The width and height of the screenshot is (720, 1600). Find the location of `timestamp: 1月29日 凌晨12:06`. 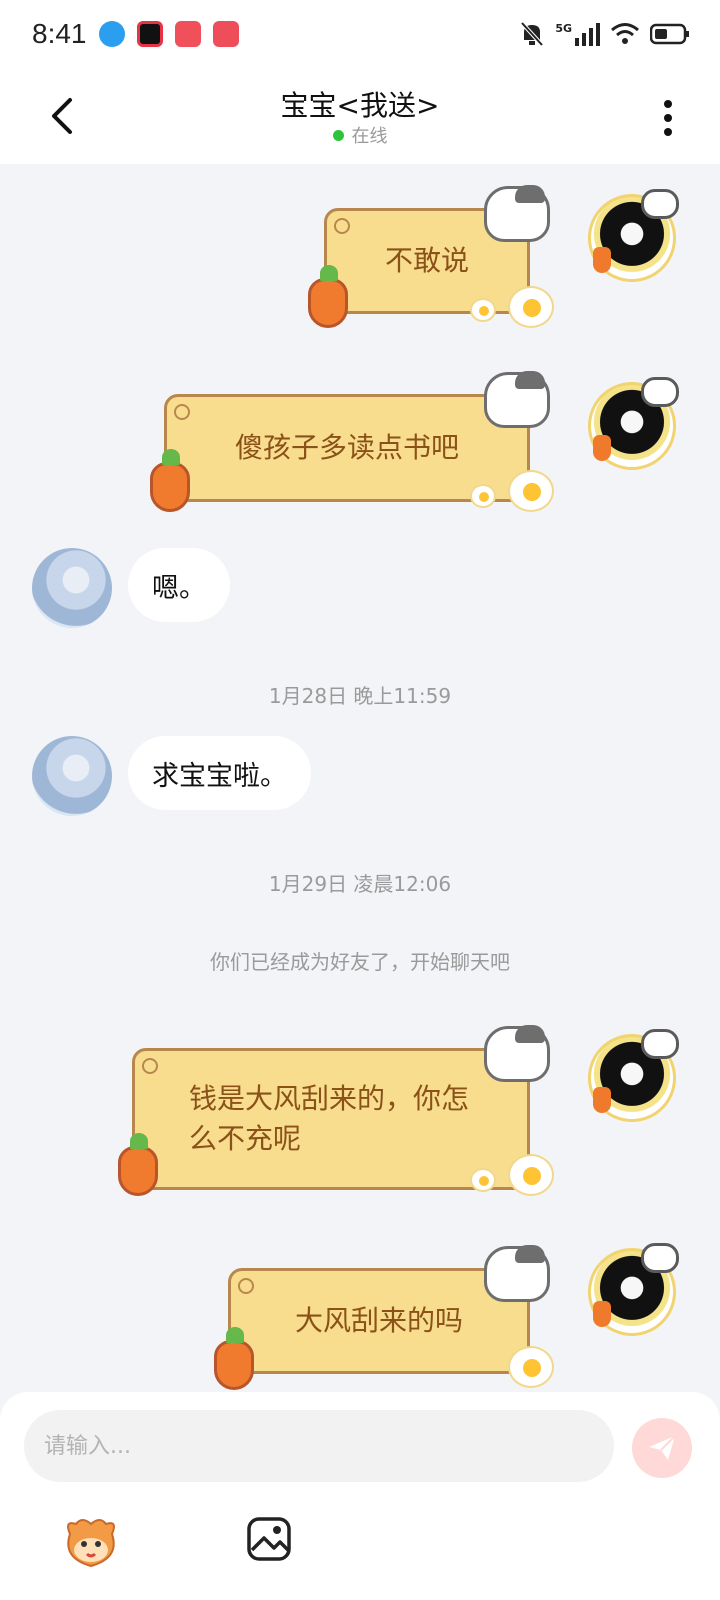

timestamp: 1月29日 凌晨12:06 is located at coordinates (360, 884).